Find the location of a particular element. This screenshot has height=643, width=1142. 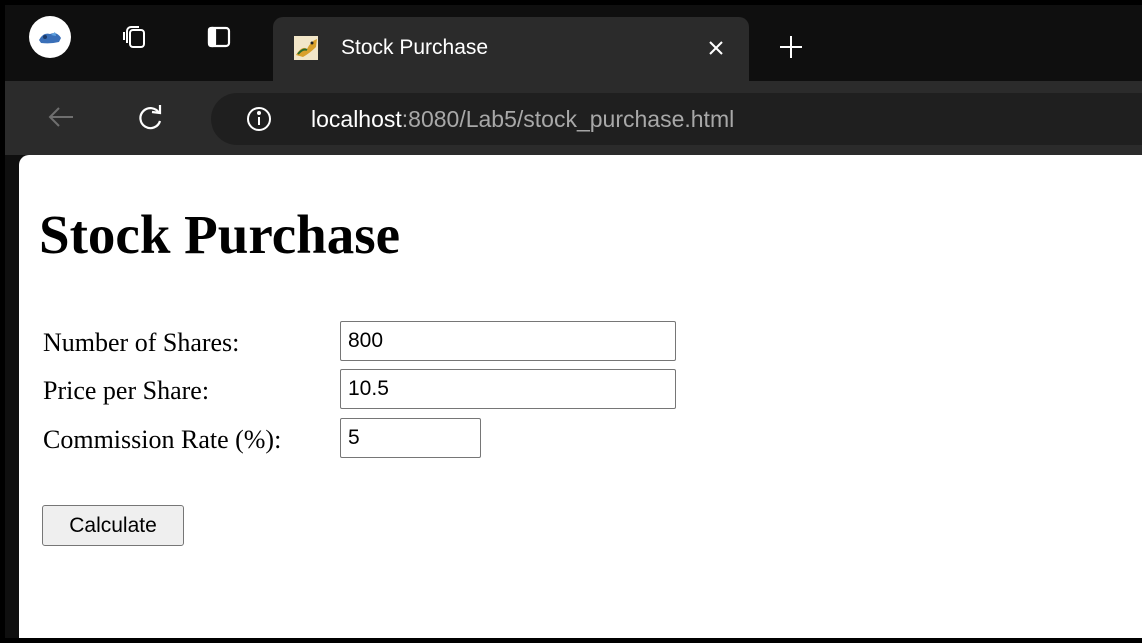

close-icon is located at coordinates (716, 48).